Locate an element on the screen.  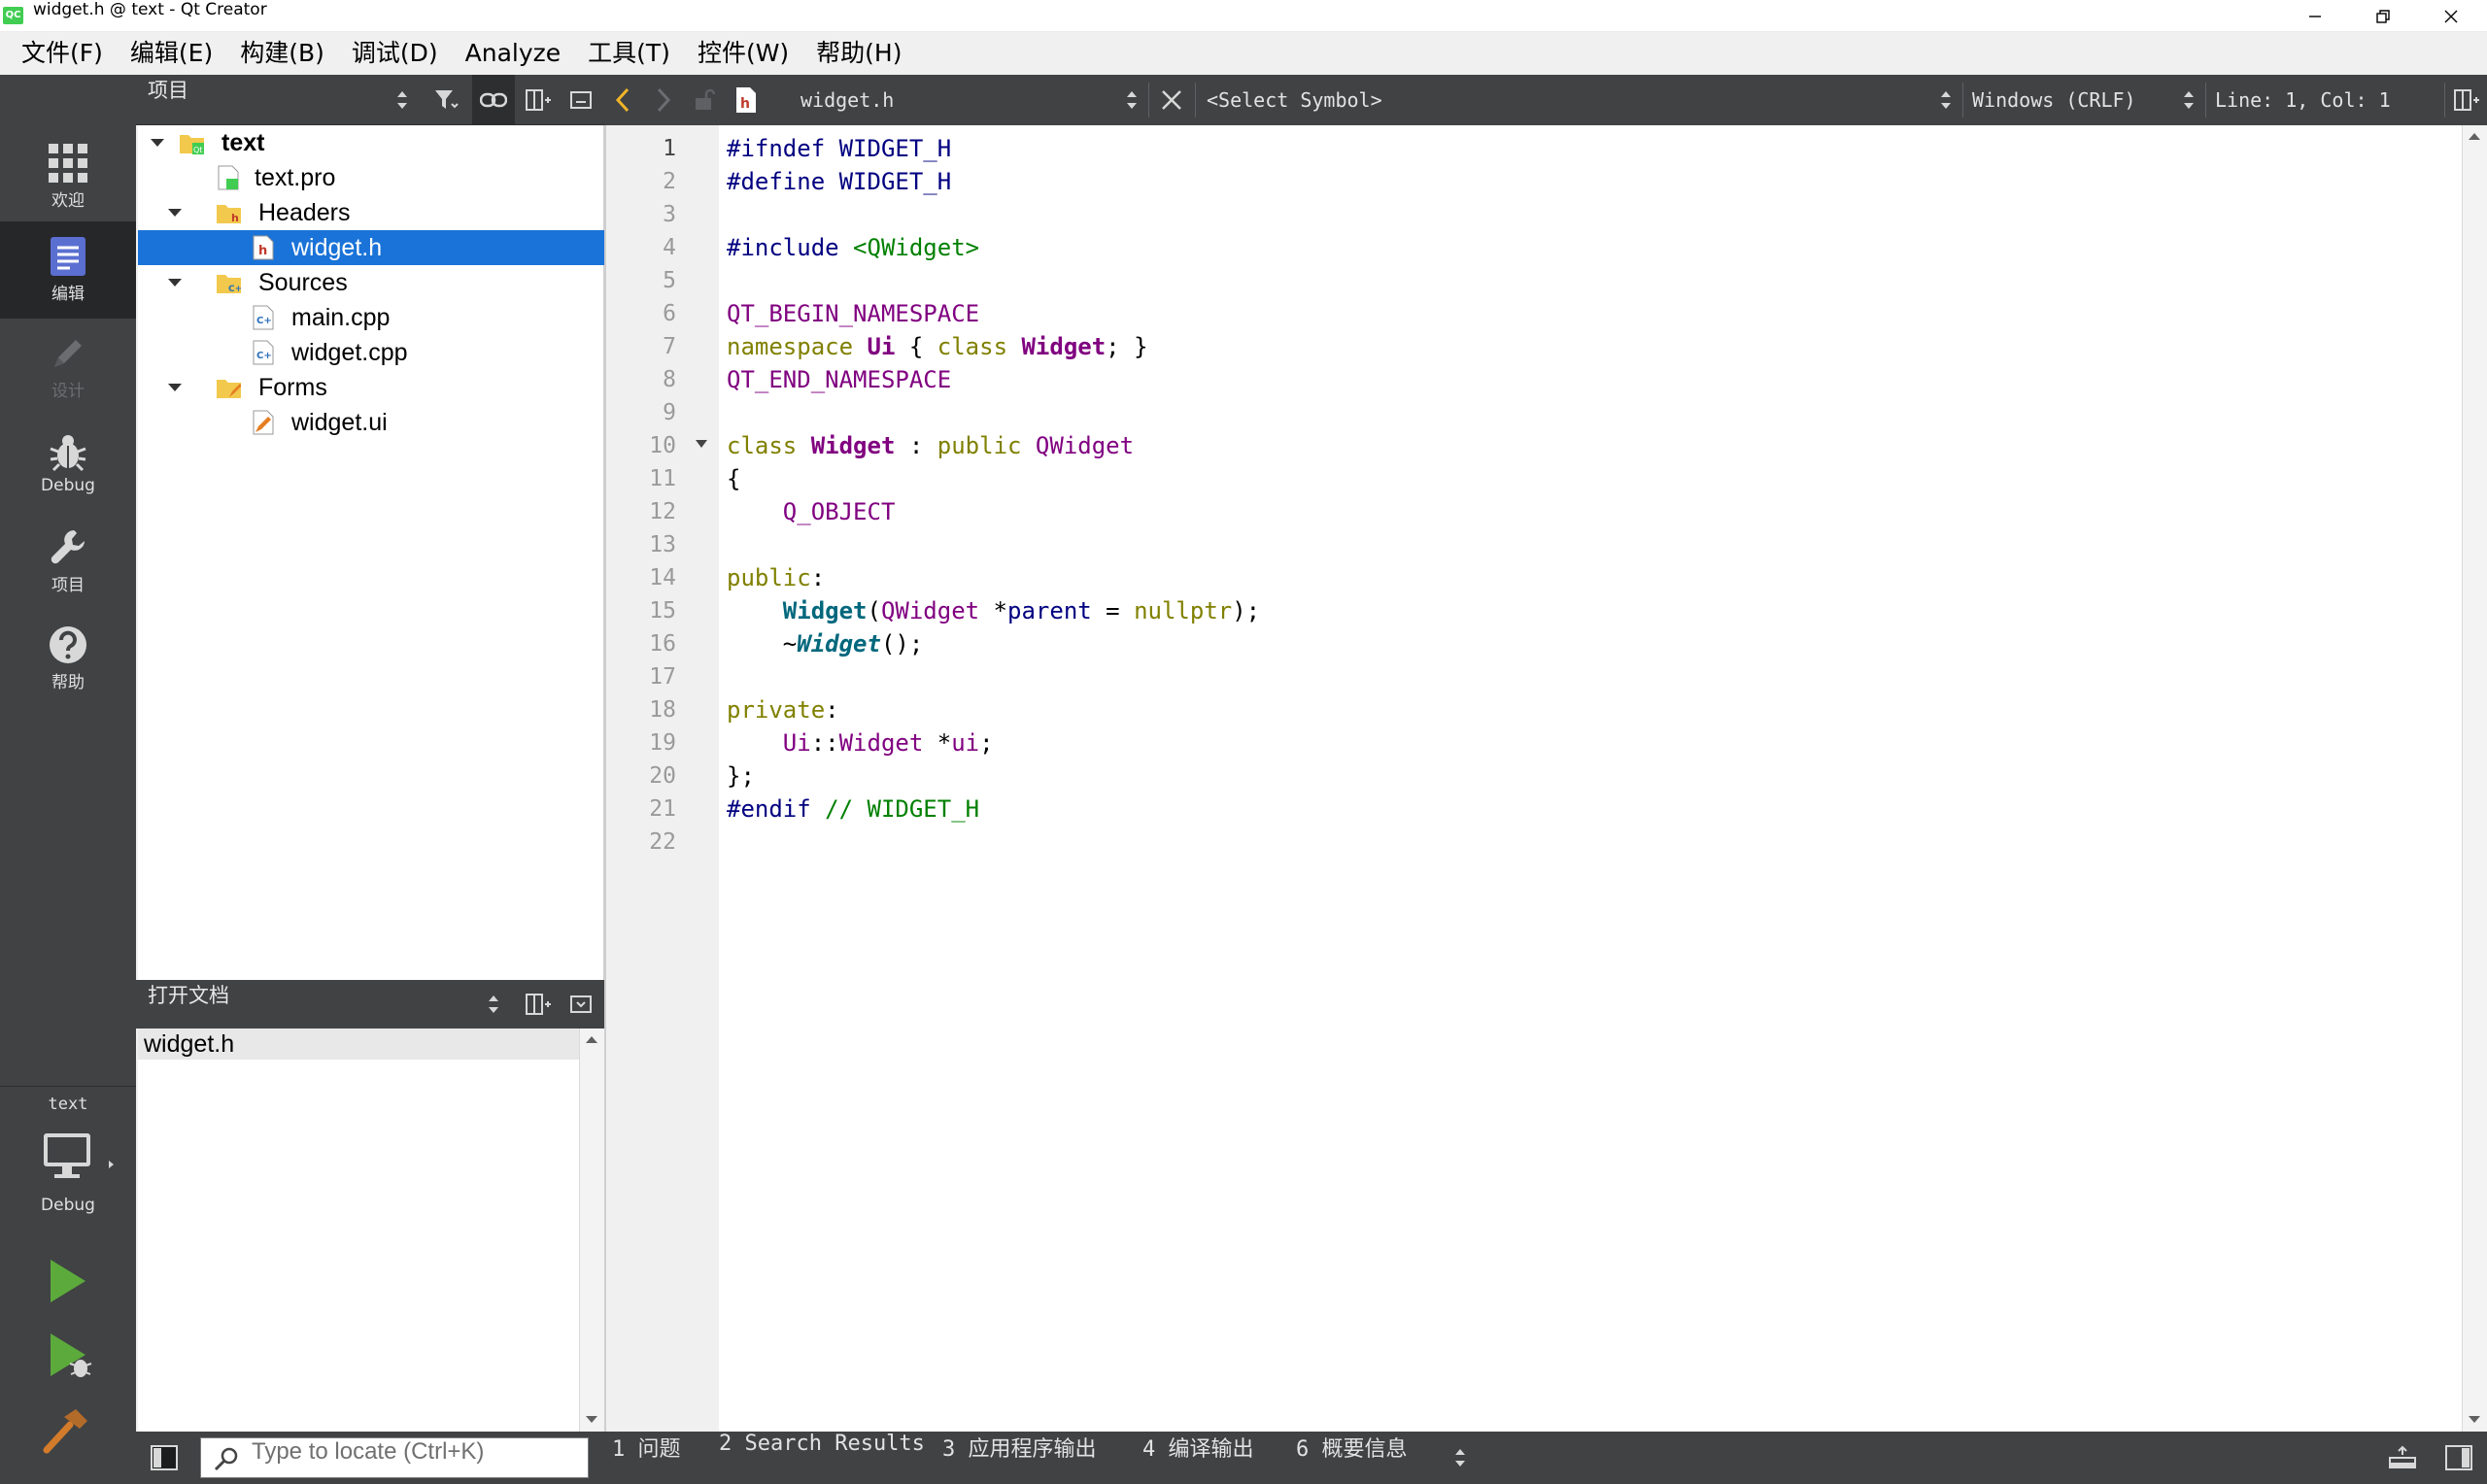
tree-item-label: main.cpp is located at coordinates (341, 317).